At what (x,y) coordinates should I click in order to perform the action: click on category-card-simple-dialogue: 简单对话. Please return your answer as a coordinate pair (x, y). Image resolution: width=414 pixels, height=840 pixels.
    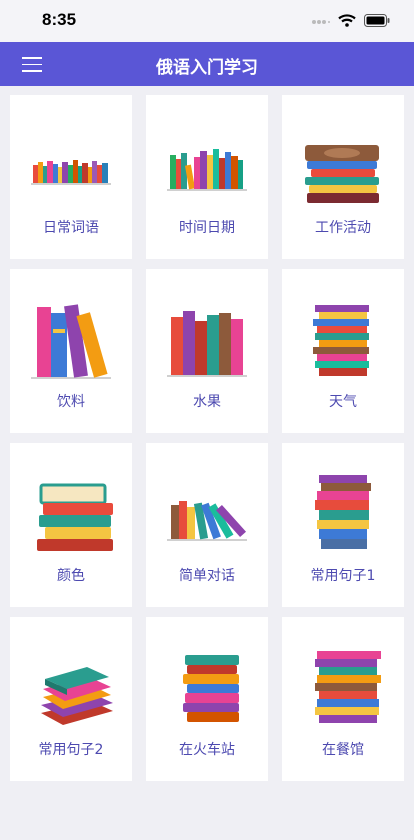
    Looking at the image, I should click on (207, 525).